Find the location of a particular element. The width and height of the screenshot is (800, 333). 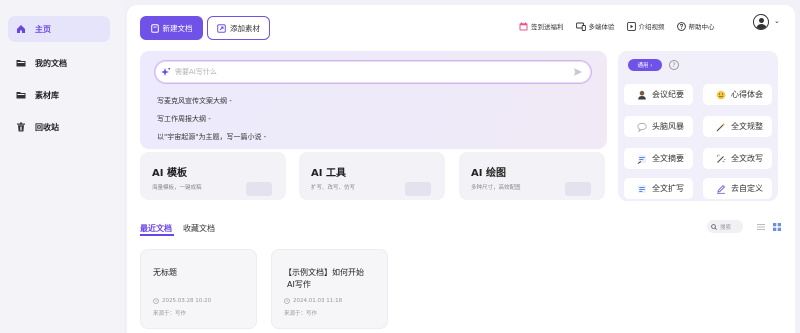

document-date-text: 2025.03.28 10:20 is located at coordinates (187, 301).